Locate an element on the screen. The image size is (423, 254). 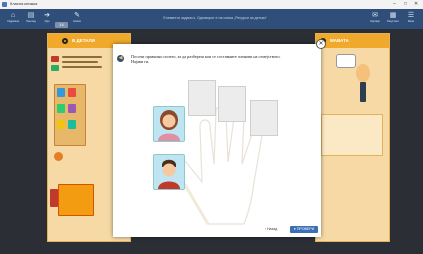
arrow-icon: ➔ is located at coordinates (47, 15).